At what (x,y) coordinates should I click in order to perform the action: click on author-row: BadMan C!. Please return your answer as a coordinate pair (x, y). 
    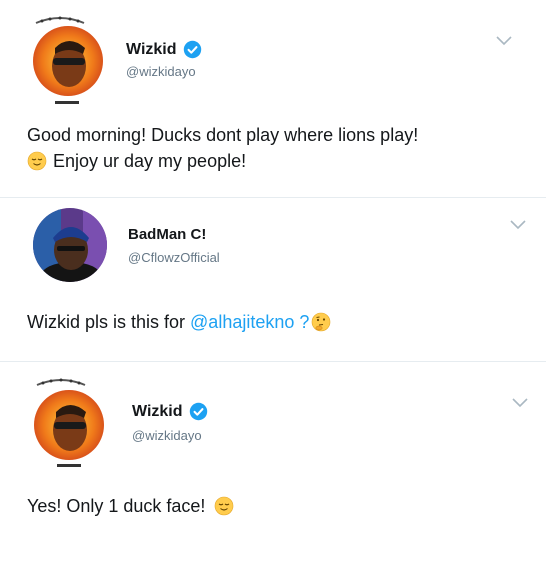
    Looking at the image, I should click on (167, 234).